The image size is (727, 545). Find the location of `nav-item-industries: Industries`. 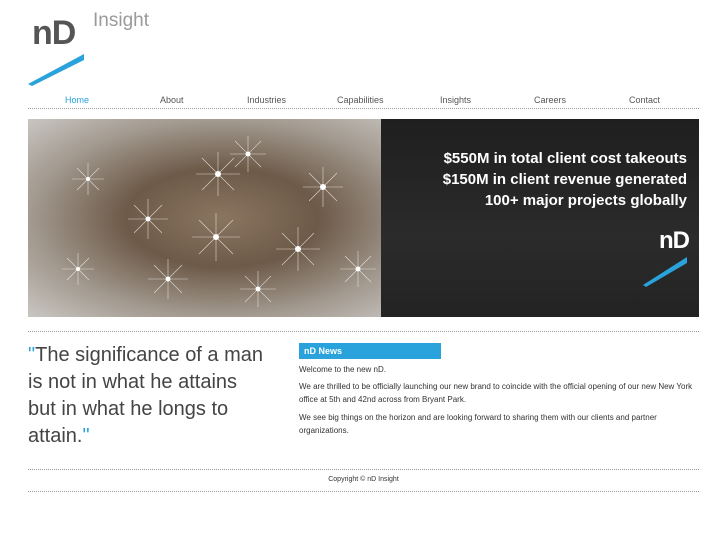

nav-item-industries: Industries is located at coordinates (266, 100).